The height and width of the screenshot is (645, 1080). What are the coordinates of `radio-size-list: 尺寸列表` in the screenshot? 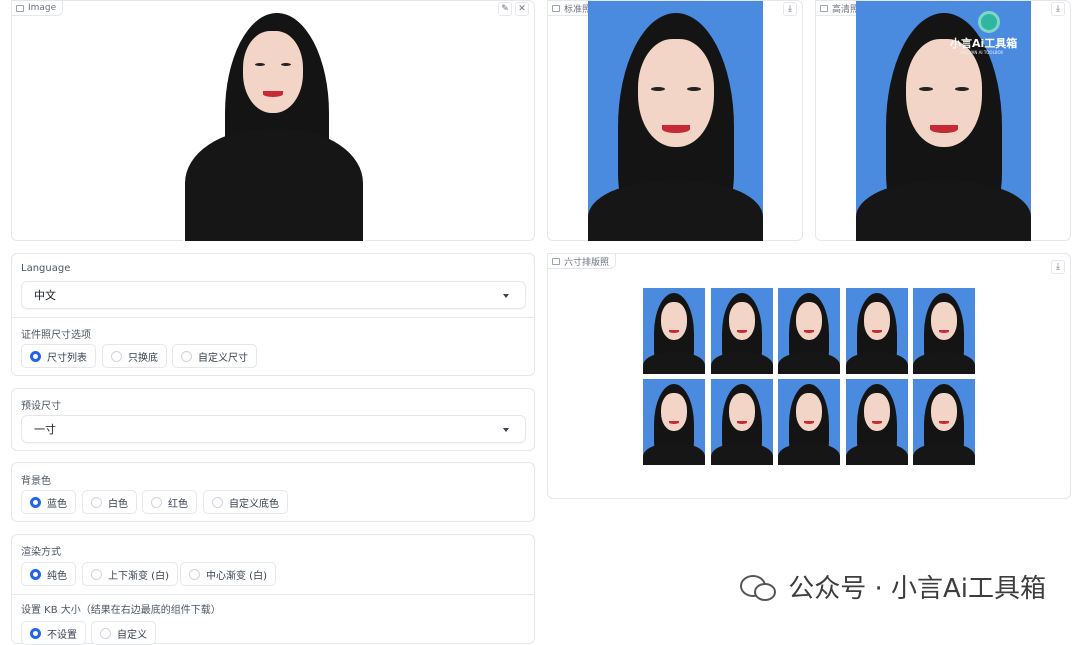 It's located at (58, 356).